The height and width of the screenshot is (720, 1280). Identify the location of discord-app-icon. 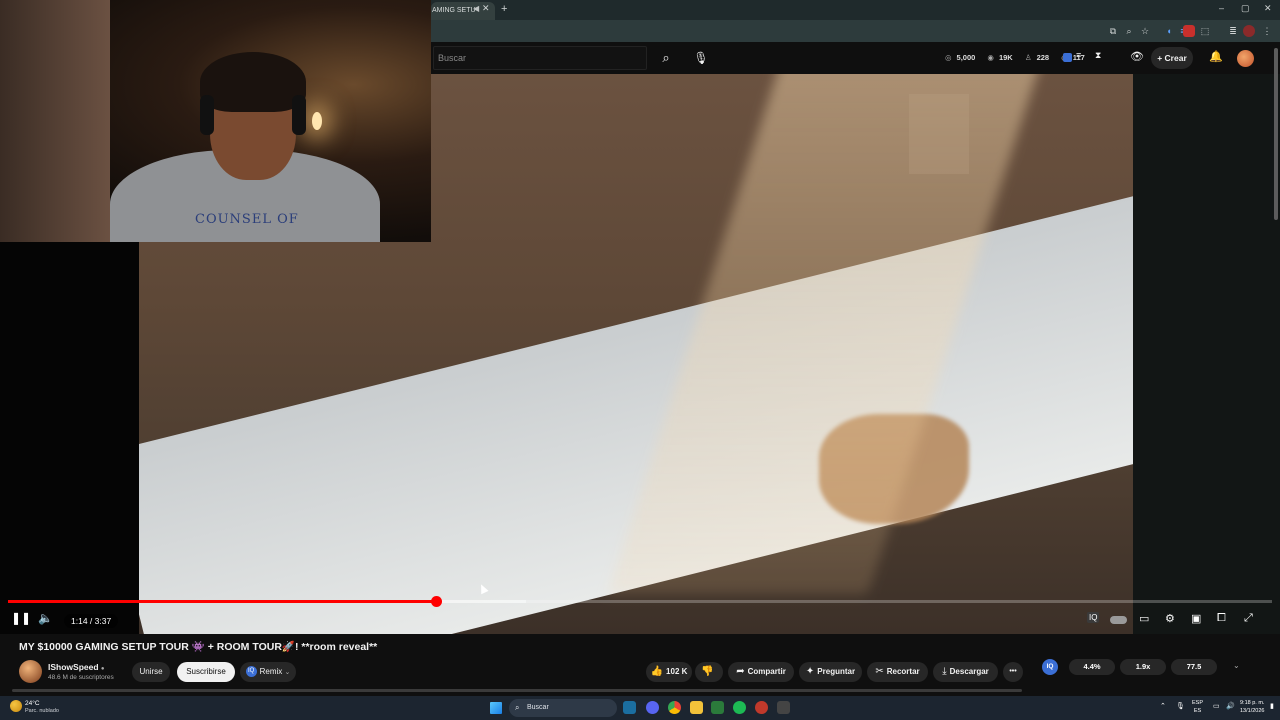
(652, 707).